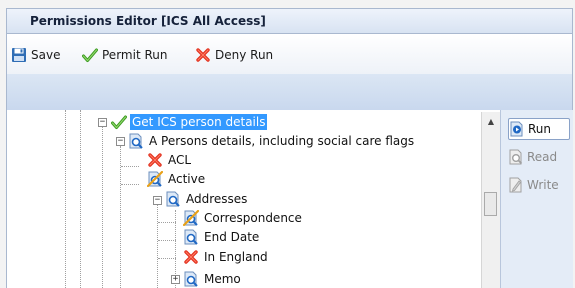 This screenshot has width=575, height=288. I want to click on tree-scrollbar: ▲, so click(490, 200).